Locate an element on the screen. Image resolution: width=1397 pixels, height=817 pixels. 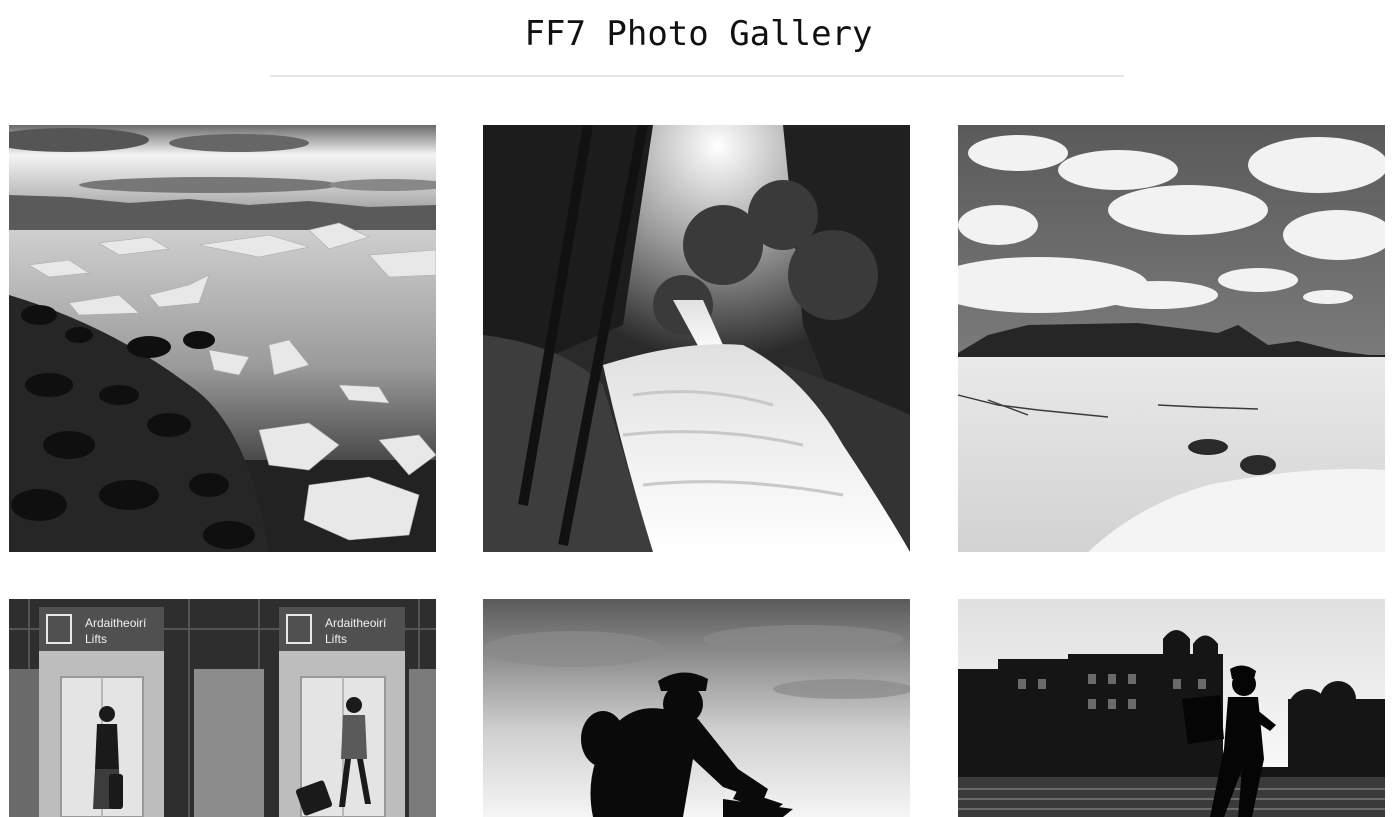
lift-sign-left-title: Ardaitheoirí is located at coordinates (116, 623).